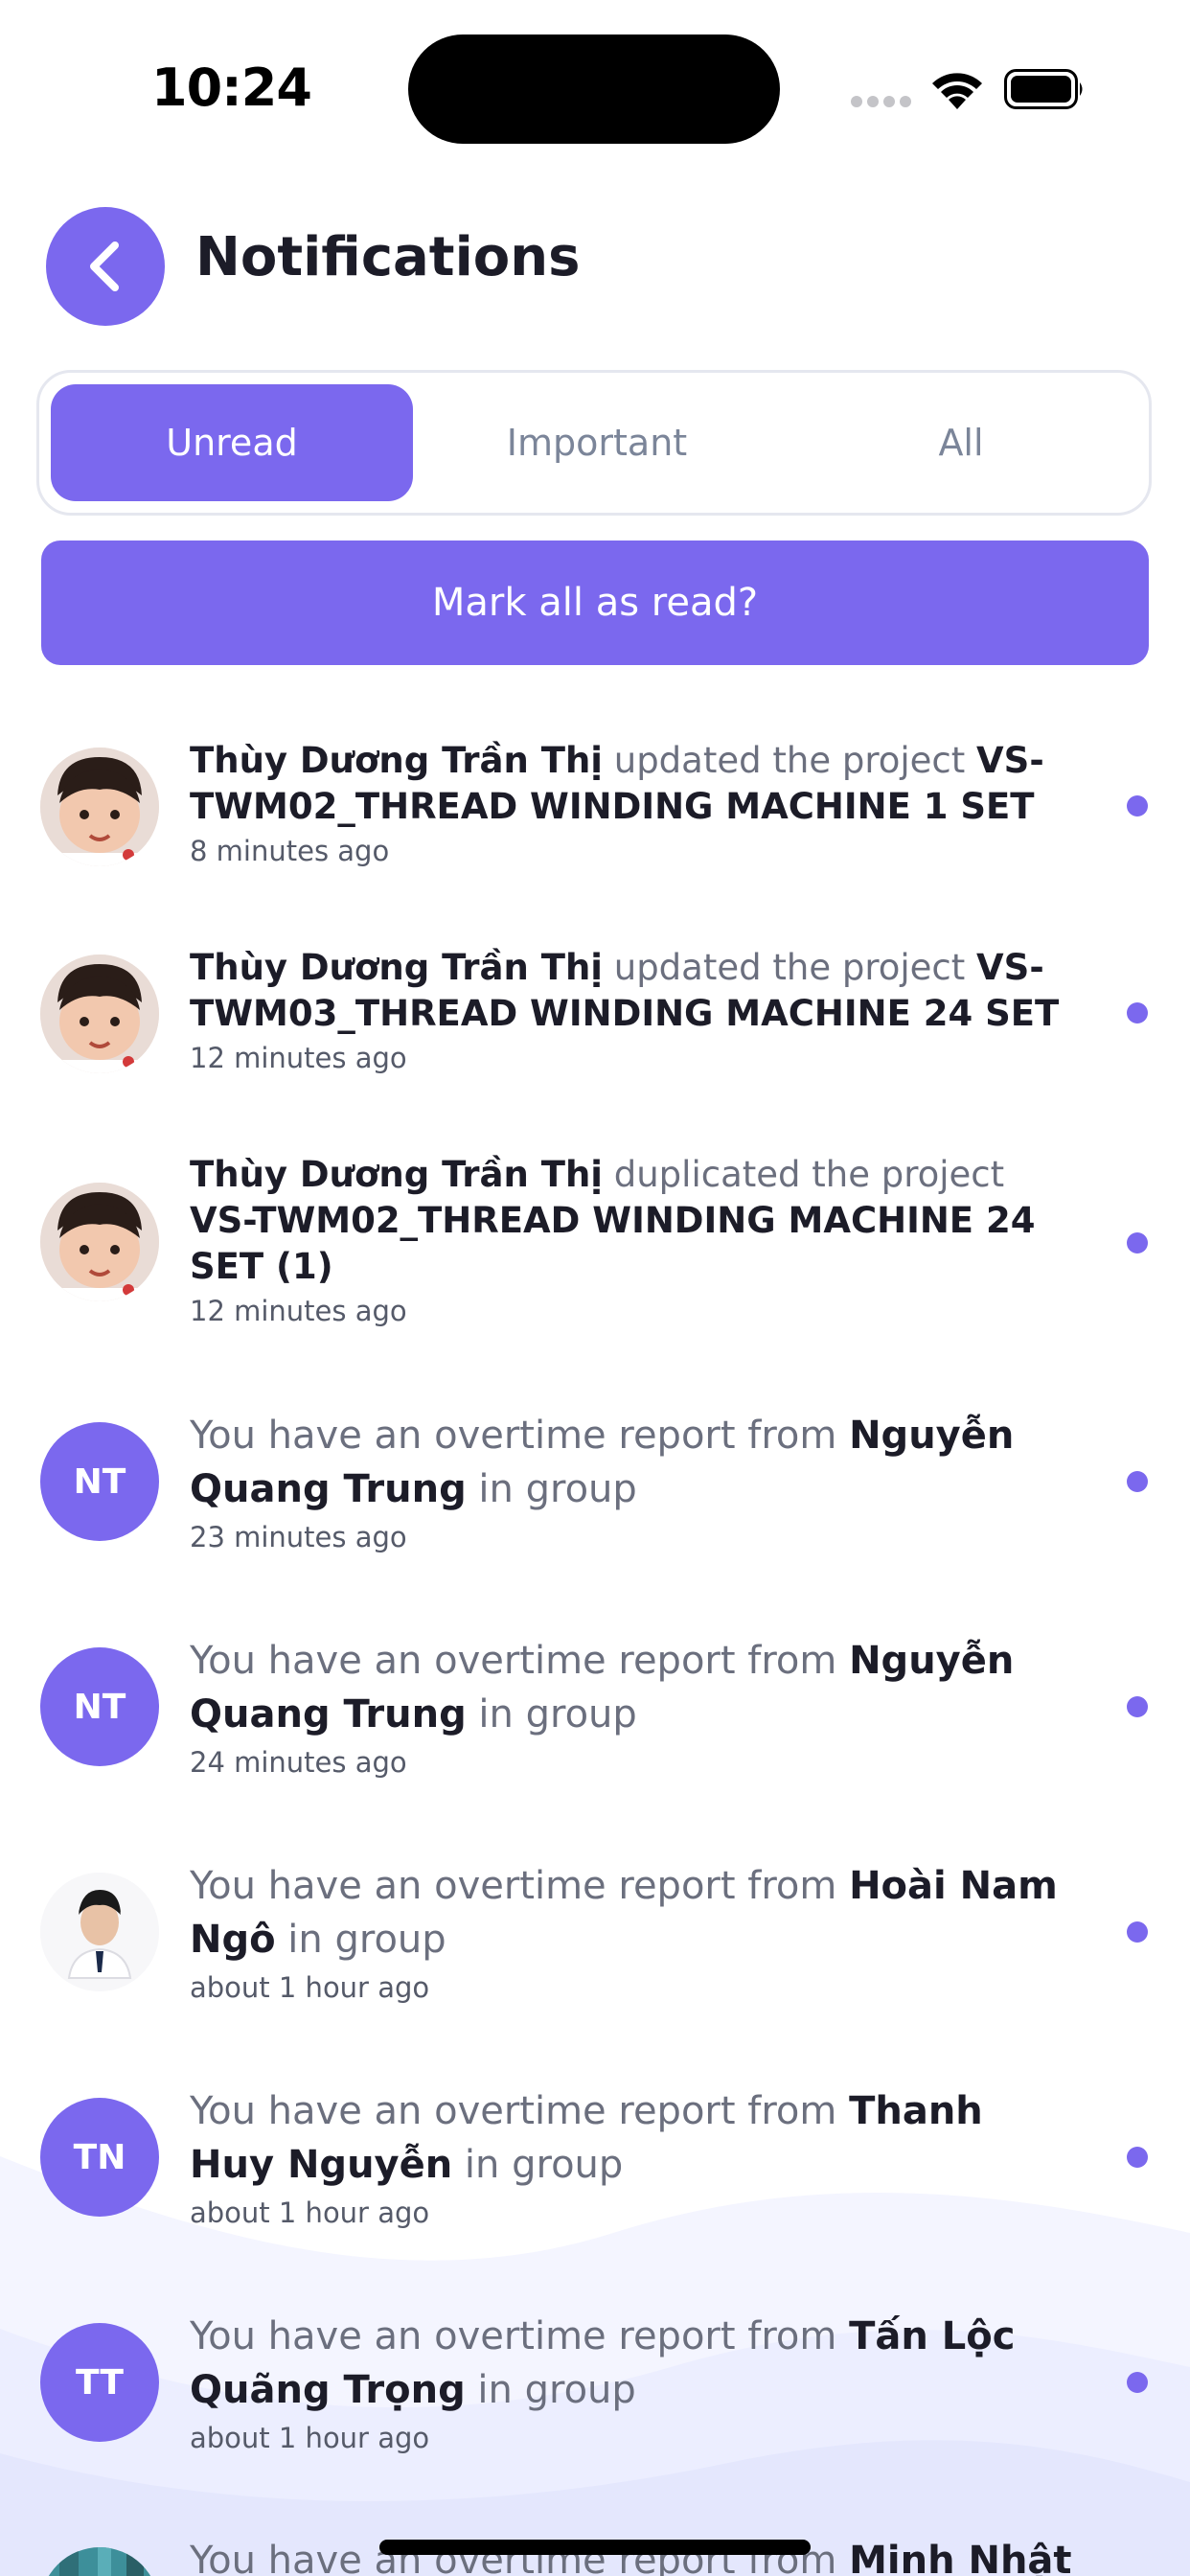  What do you see at coordinates (388, 257) in the screenshot?
I see `page-title: Notifications` at bounding box center [388, 257].